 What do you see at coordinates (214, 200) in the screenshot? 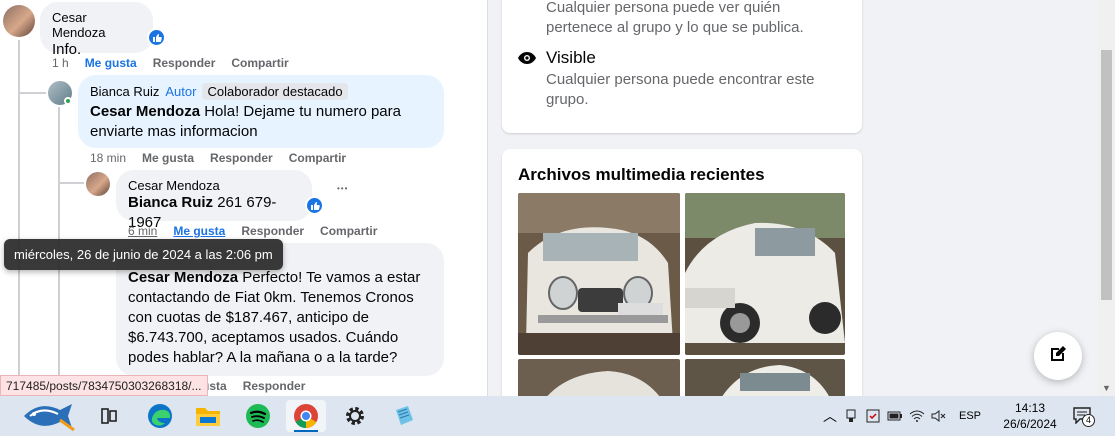
I see `comment-bubble: Cesar Mendoza Bianca Ruiz 261 679-1967` at bounding box center [214, 200].